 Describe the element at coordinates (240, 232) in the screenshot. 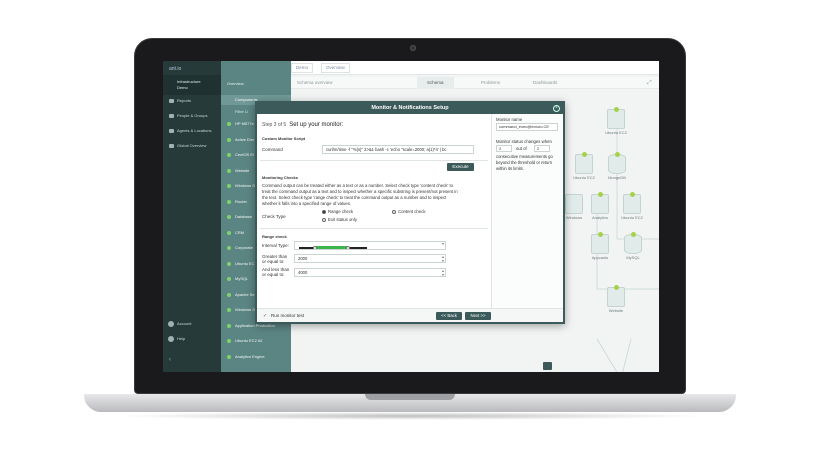

I see `component-label: CRM` at that location.